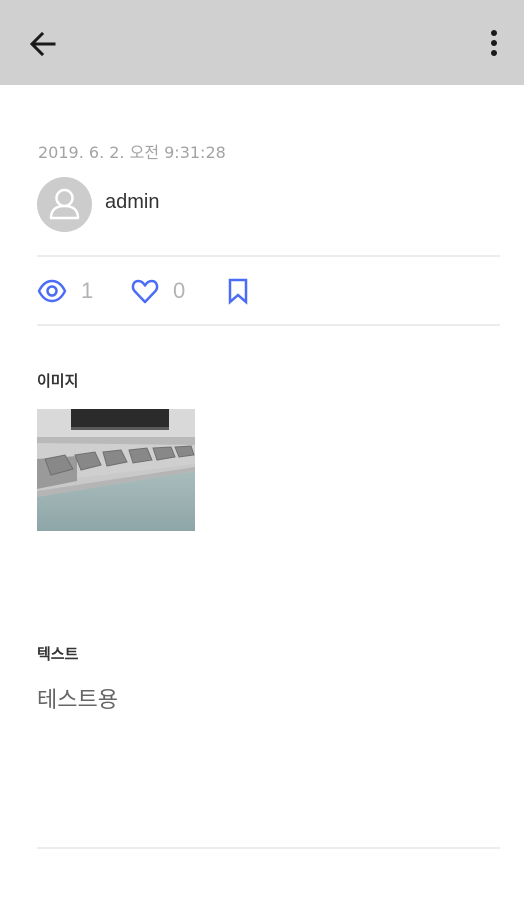 The width and height of the screenshot is (524, 900). I want to click on eye-icon, so click(52, 291).